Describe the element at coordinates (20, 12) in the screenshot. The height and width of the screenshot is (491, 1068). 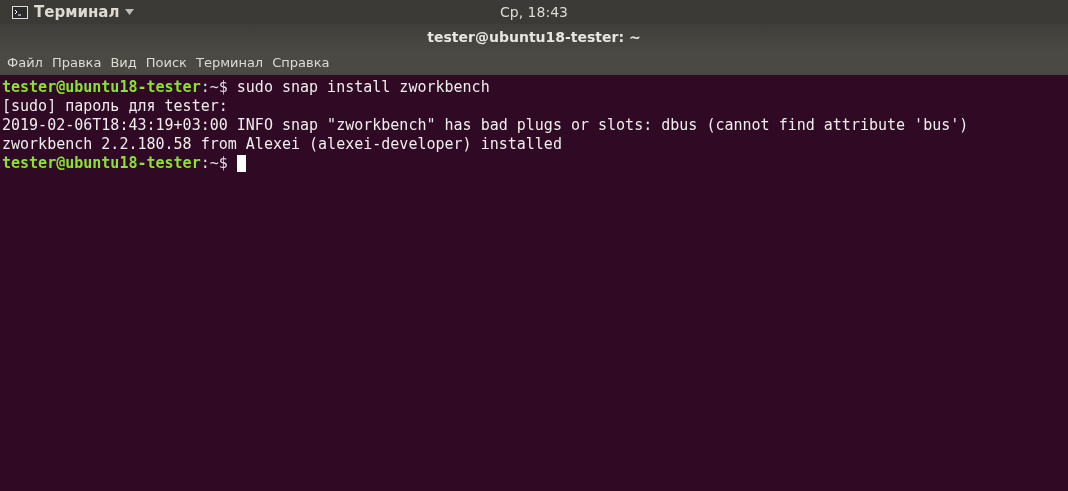
I see `terminal-icon` at that location.